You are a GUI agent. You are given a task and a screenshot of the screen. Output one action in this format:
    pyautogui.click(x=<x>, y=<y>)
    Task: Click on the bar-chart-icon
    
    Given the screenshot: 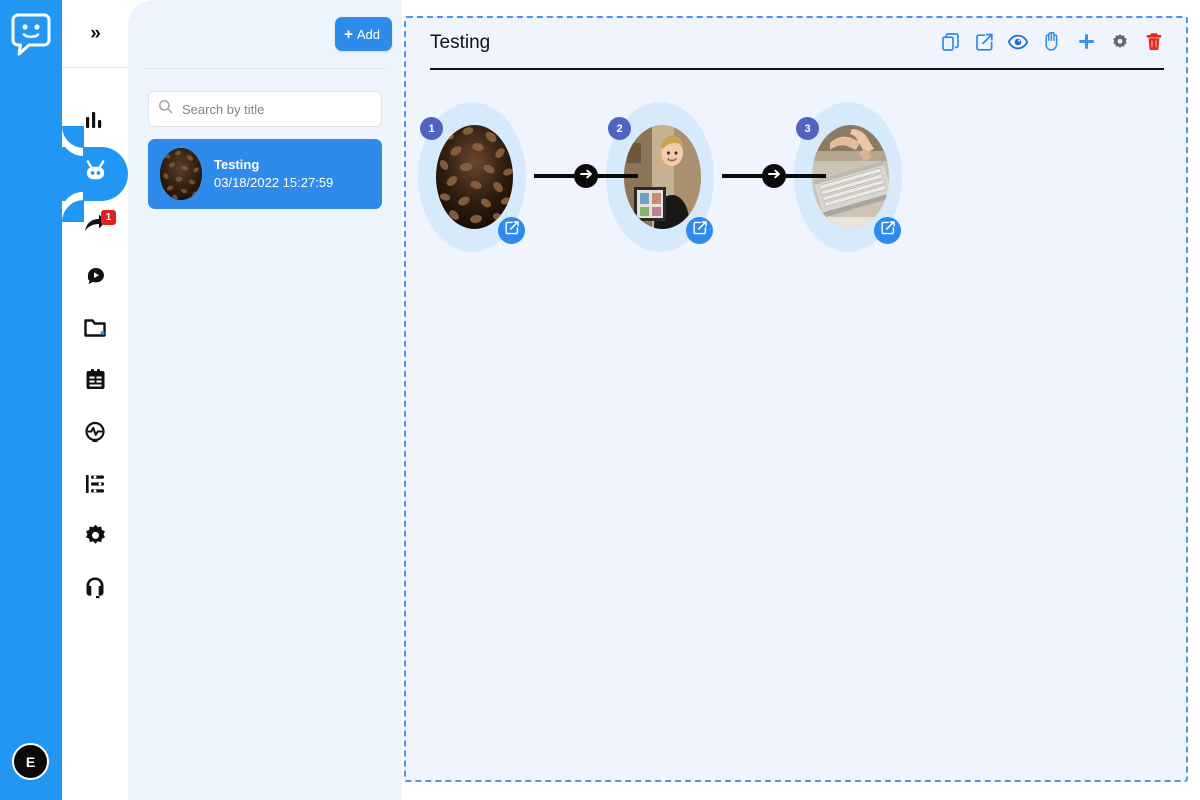 What is the action you would take?
    pyautogui.click(x=95, y=122)
    